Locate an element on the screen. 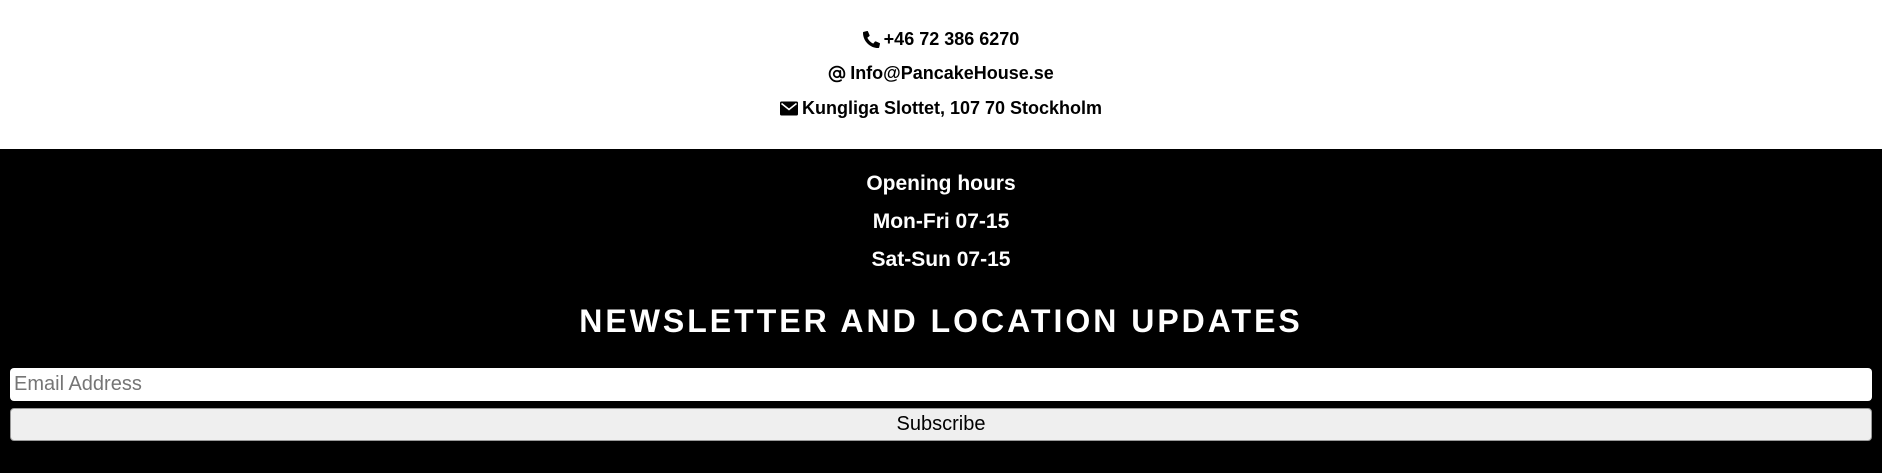 Image resolution: width=1882 pixels, height=473 pixels. newsletter-title: NEWSLETTER AND LOCATION UPDATES is located at coordinates (941, 321).